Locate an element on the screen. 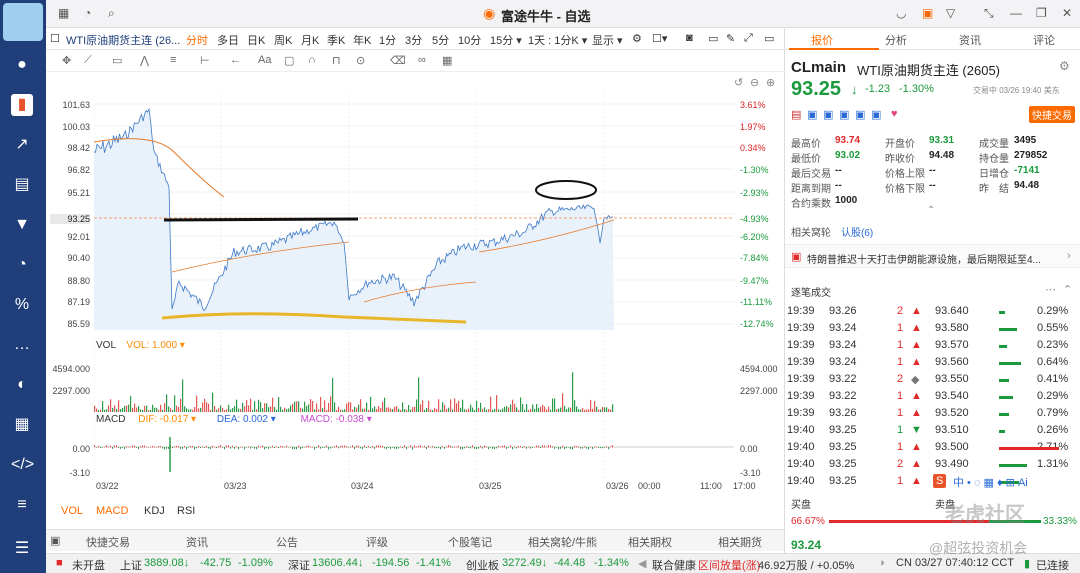 The width and height of the screenshot is (1080, 573). headset-icon: ◡ is located at coordinates (901, 13).